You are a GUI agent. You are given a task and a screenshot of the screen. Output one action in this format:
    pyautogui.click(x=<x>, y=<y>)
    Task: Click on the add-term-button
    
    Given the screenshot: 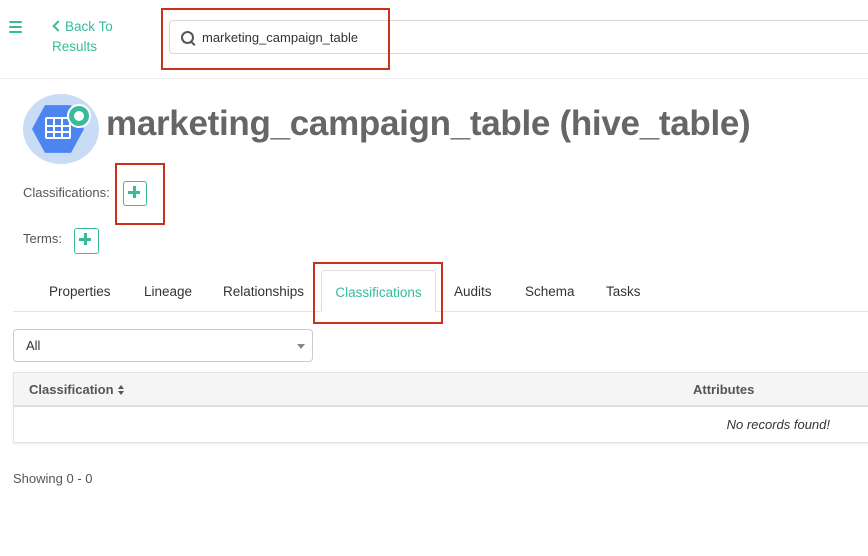 What is the action you would take?
    pyautogui.click(x=86, y=241)
    